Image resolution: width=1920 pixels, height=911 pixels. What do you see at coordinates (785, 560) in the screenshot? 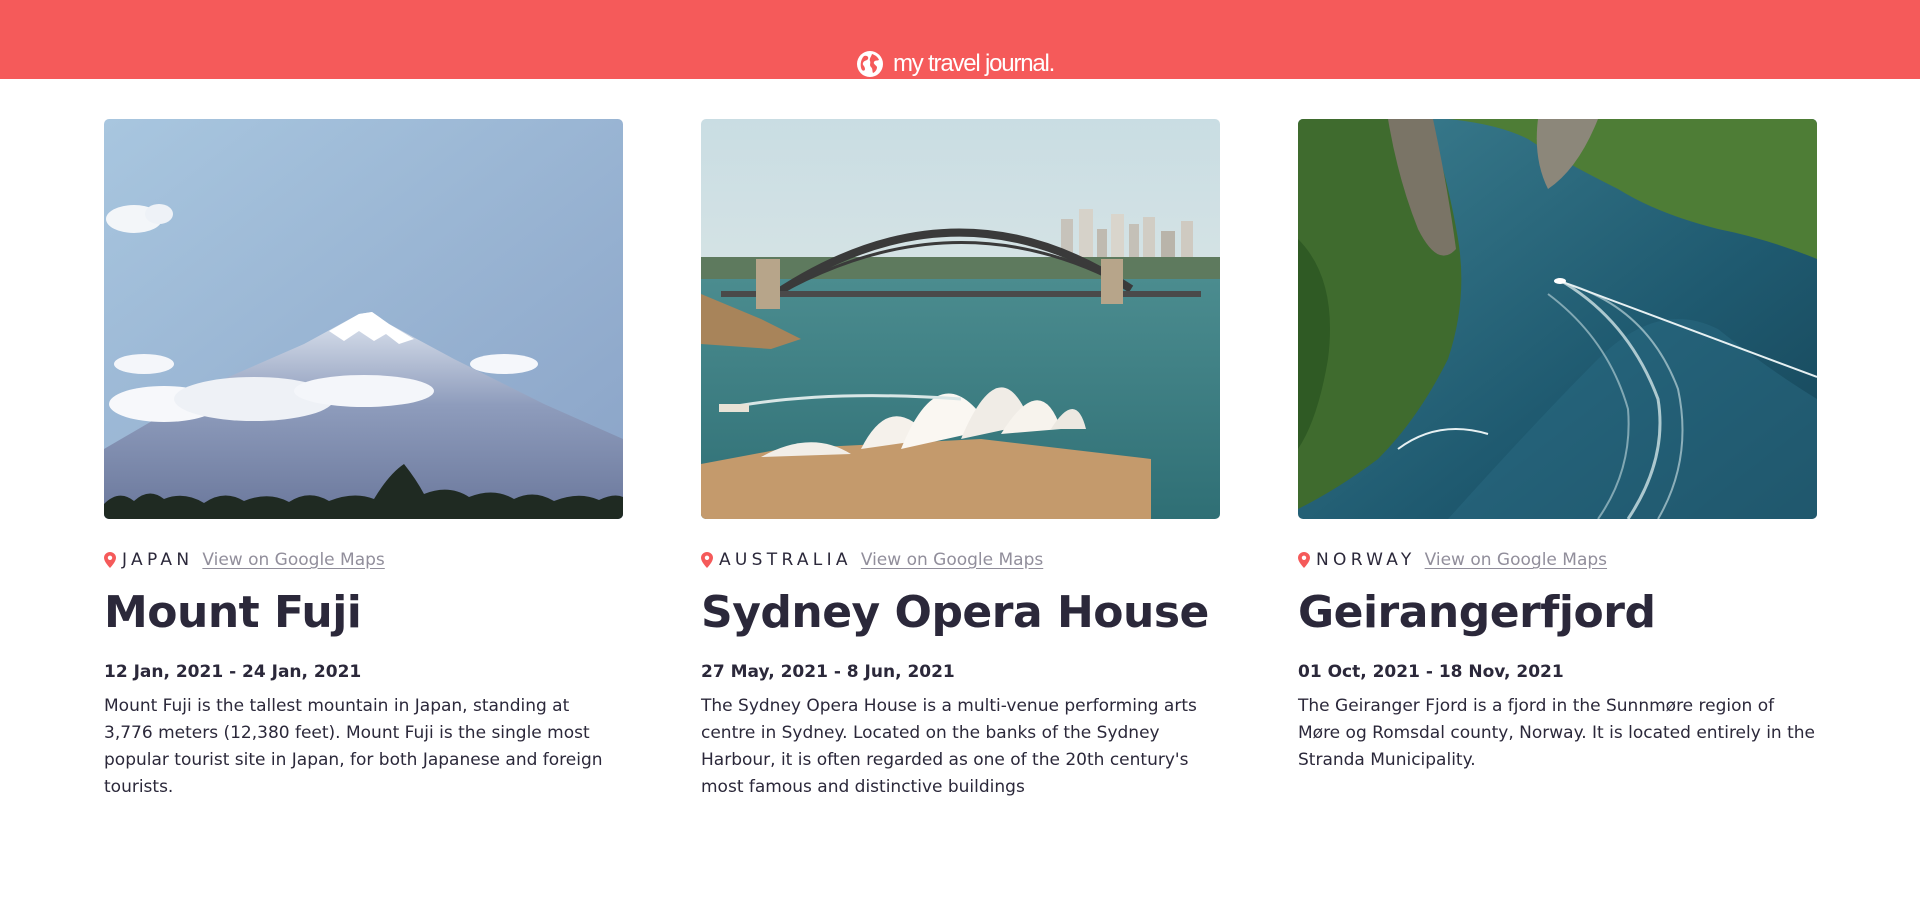
I see `country-label: AUSTRALIA` at bounding box center [785, 560].